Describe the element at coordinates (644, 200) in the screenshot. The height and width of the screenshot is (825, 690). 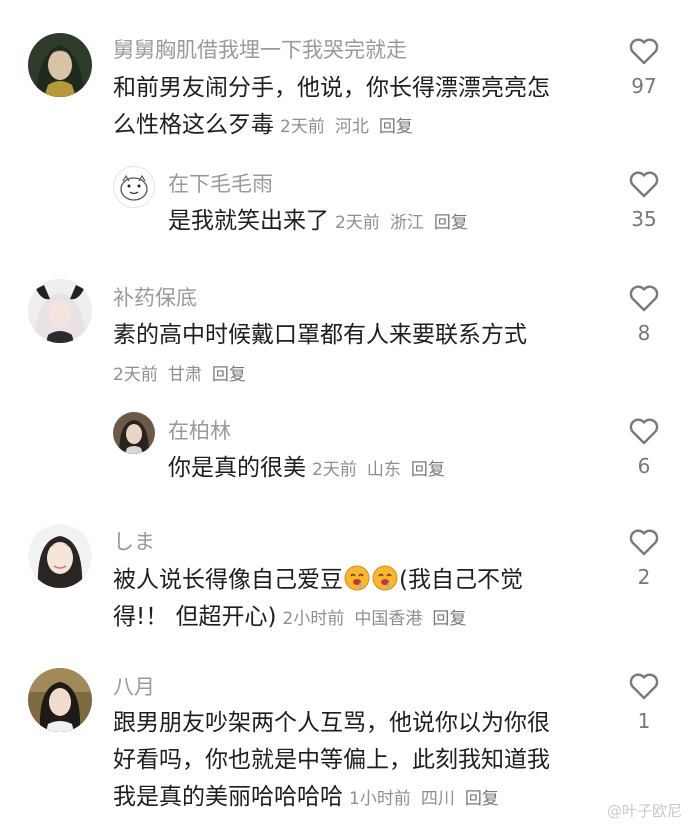
I see `like-button: 35` at that location.